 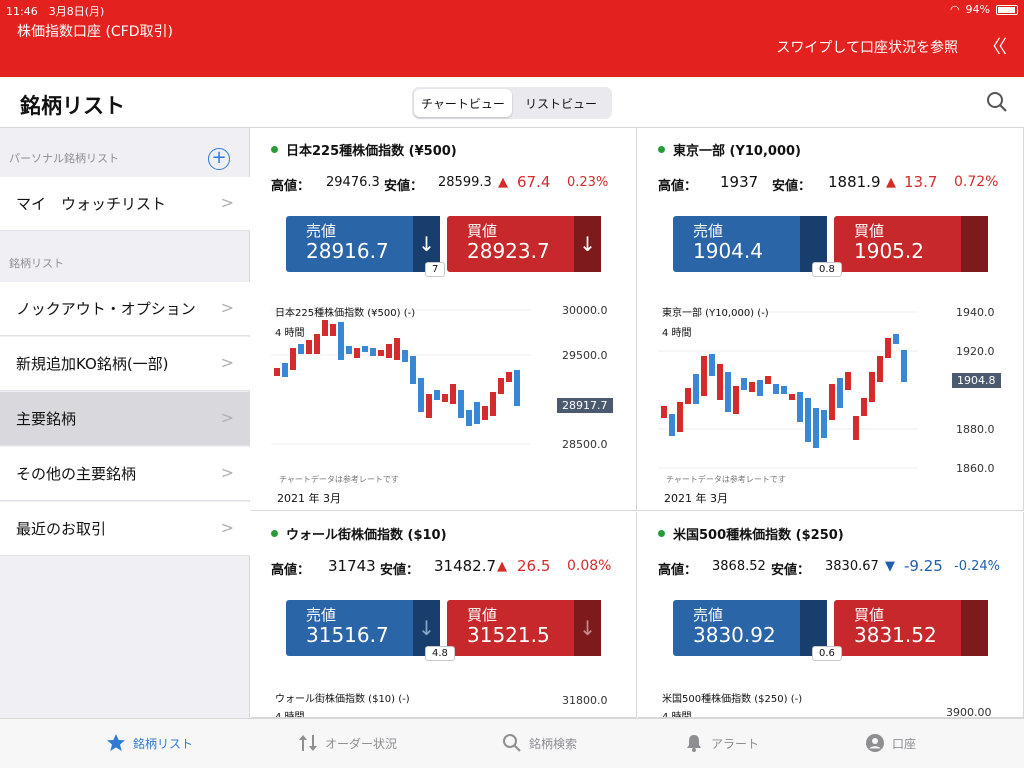 What do you see at coordinates (694, 743) in the screenshot?
I see `bell-icon` at bounding box center [694, 743].